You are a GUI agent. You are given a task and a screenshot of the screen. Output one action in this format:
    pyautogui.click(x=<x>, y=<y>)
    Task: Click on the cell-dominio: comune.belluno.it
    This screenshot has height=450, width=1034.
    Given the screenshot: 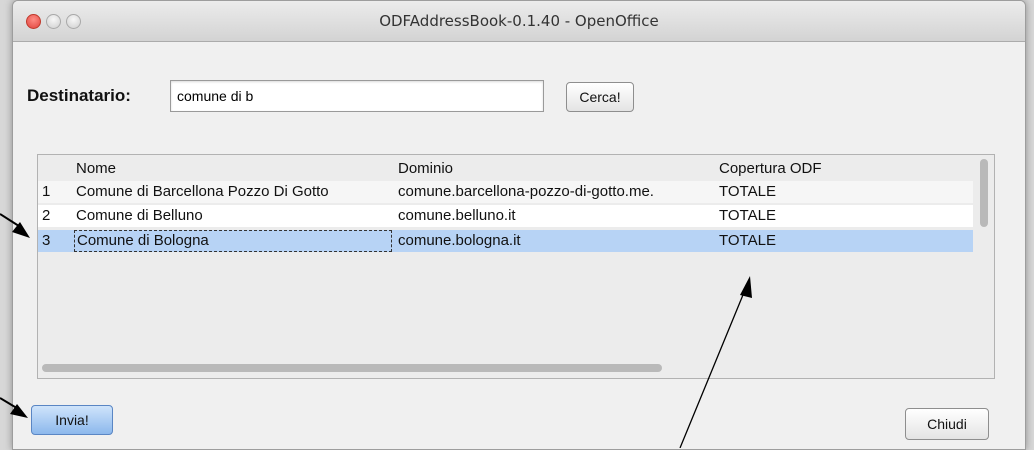 What is the action you would take?
    pyautogui.click(x=555, y=216)
    